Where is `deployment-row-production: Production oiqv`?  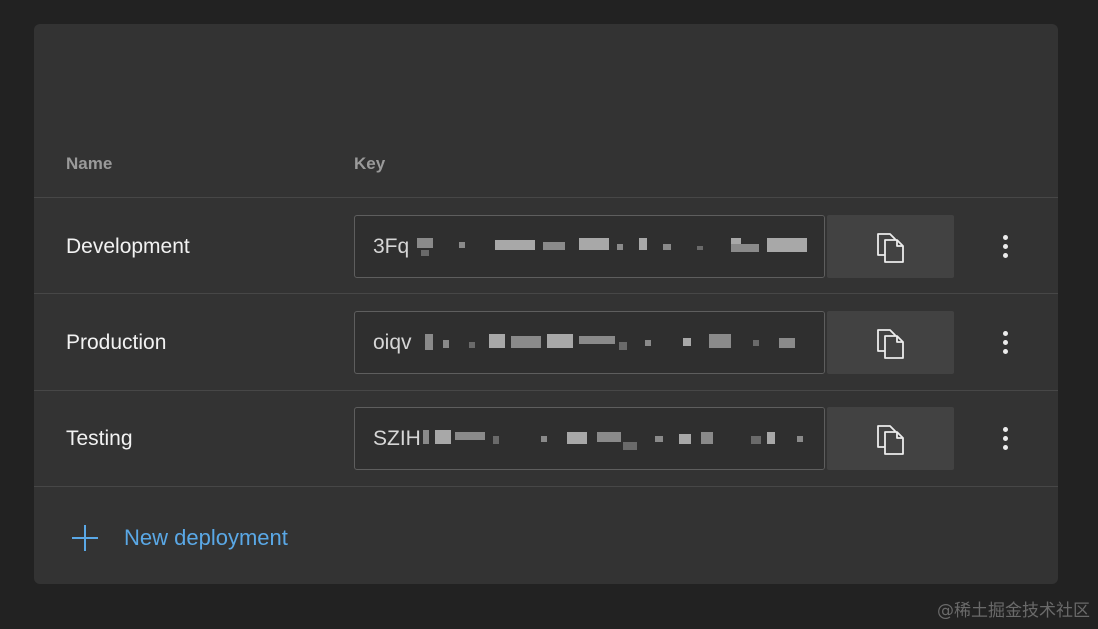
deployment-row-production: Production oiqv is located at coordinates (546, 342).